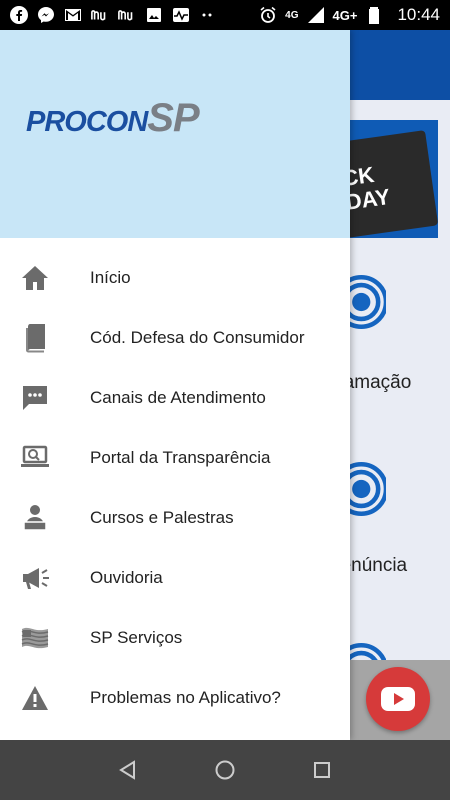  I want to click on menu-item-label: Portal da Transparência, so click(180, 457).